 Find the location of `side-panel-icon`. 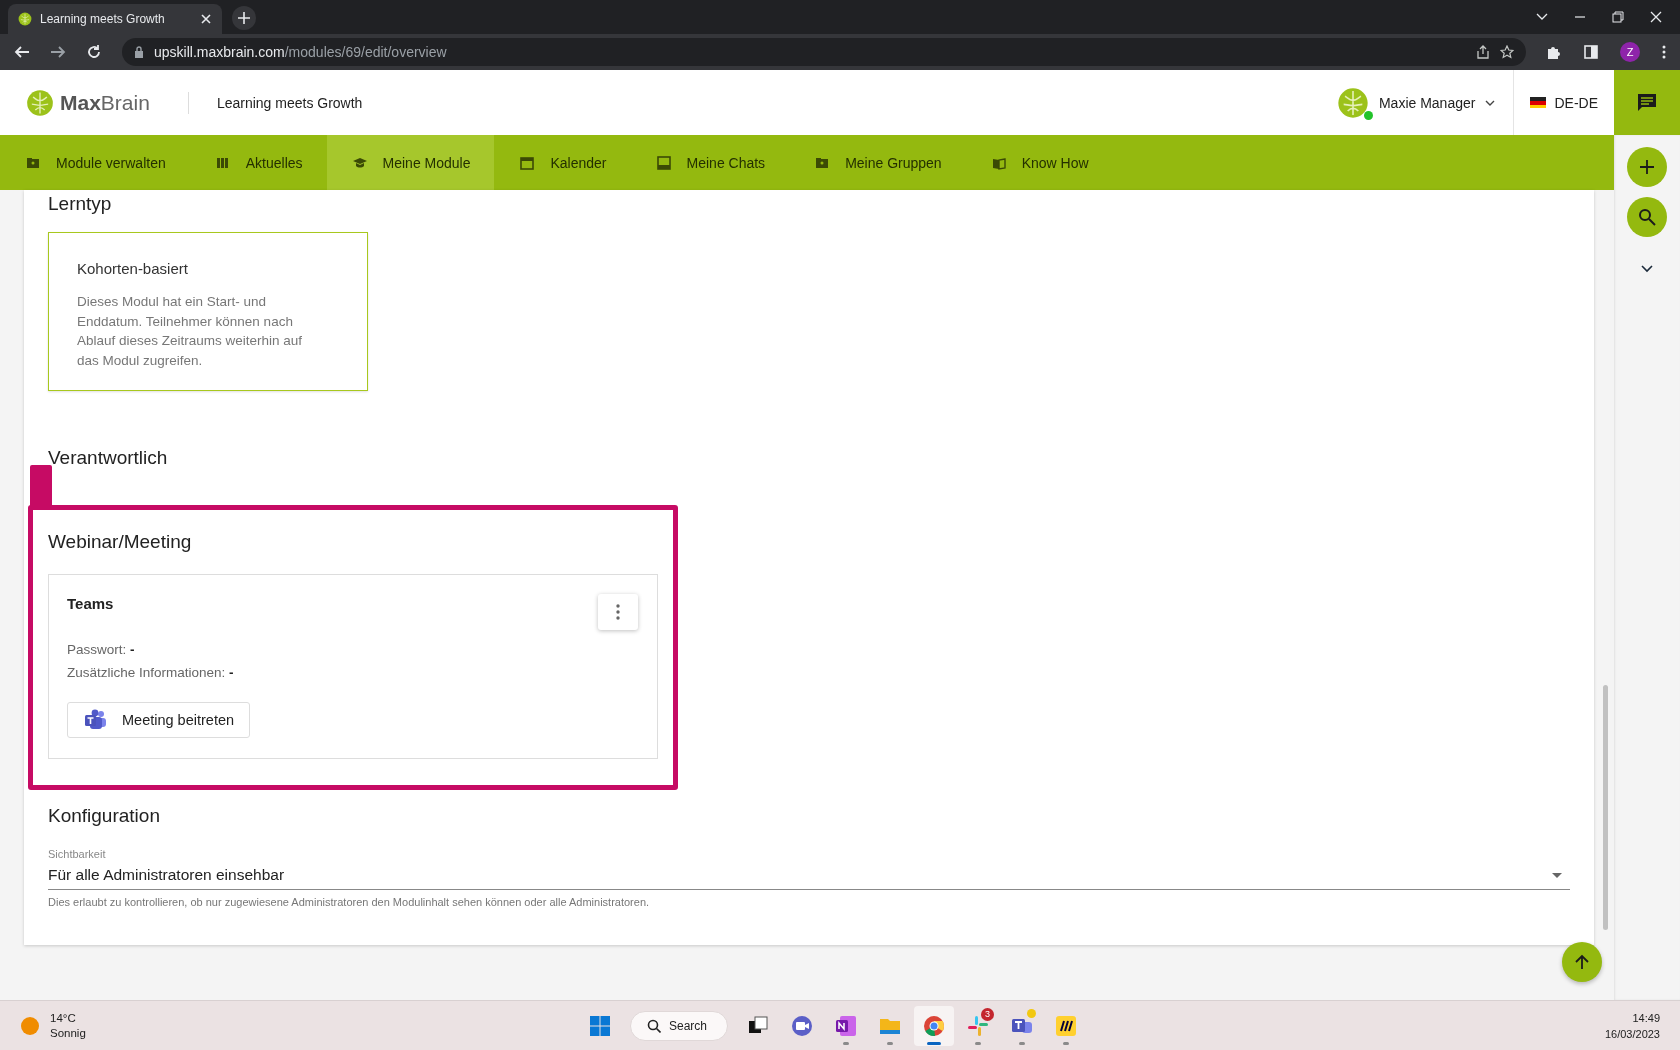

side-panel-icon is located at coordinates (1591, 52).